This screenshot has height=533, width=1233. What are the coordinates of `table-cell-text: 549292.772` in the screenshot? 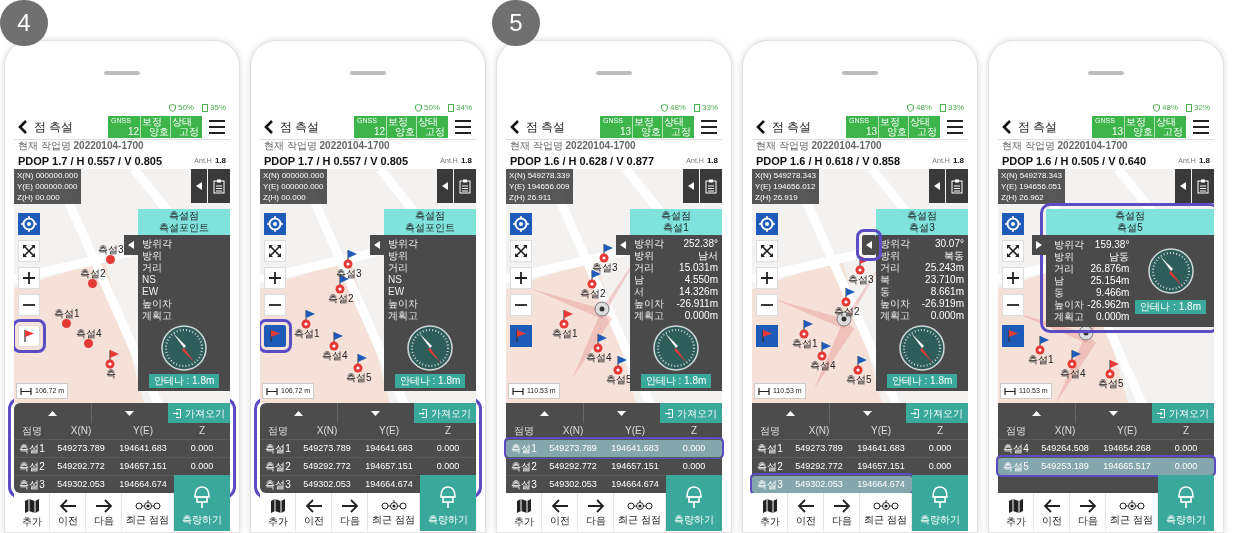 It's located at (81, 466).